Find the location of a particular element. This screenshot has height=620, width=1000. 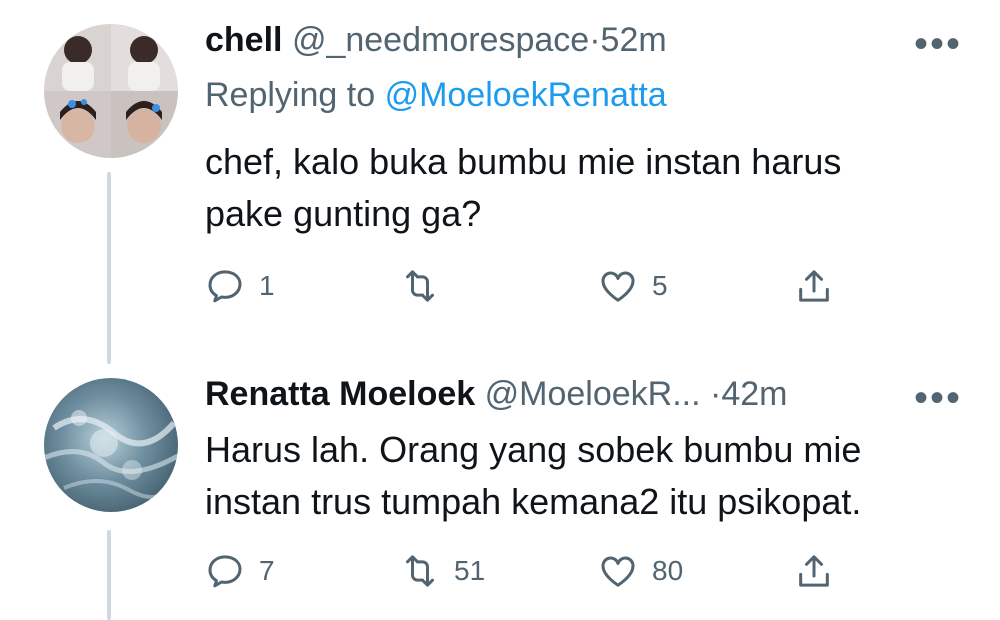

like-button: 80 is located at coordinates (640, 571).